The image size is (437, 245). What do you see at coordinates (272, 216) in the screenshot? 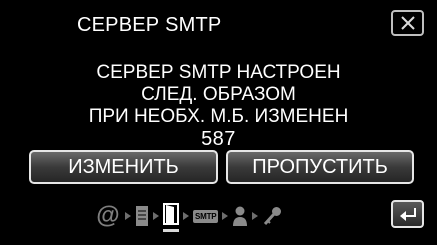
I see `key-icon` at bounding box center [272, 216].